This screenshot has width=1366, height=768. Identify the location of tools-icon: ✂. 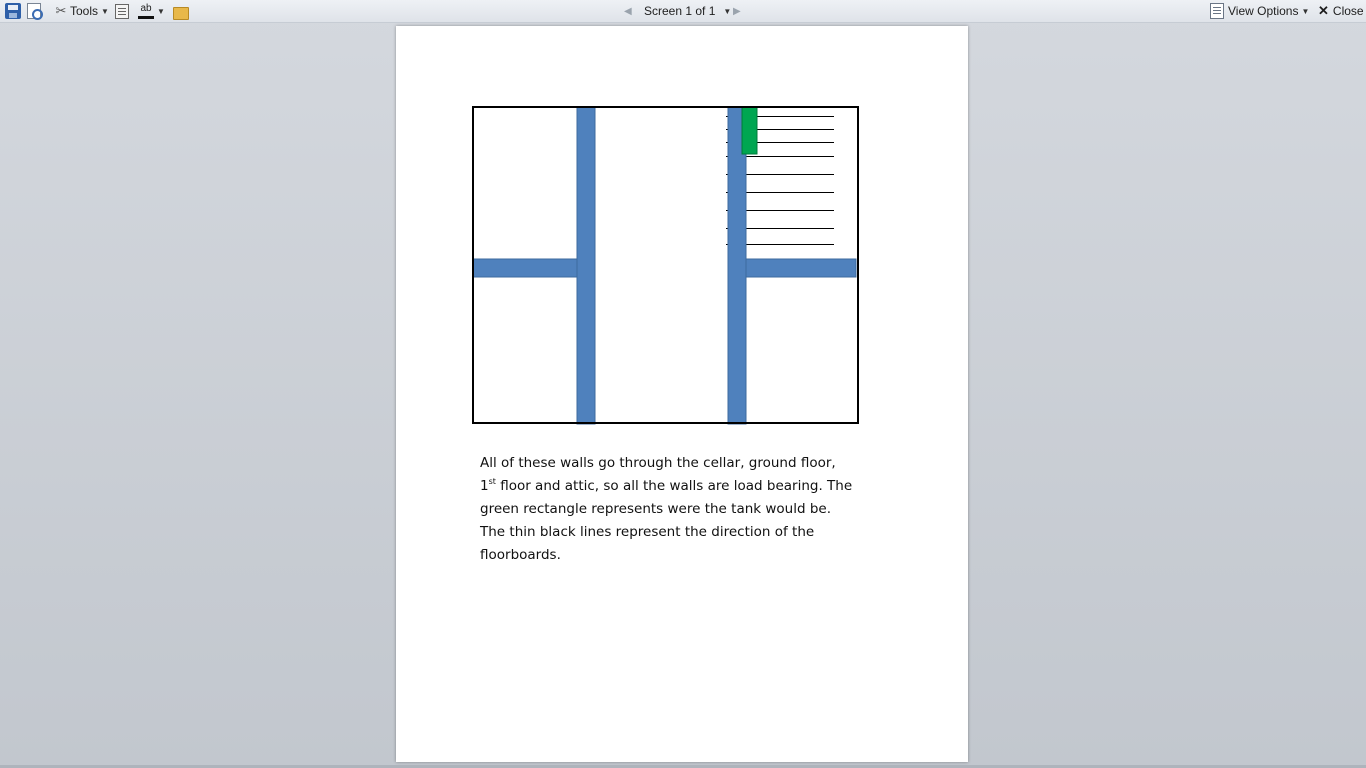
(61, 10).